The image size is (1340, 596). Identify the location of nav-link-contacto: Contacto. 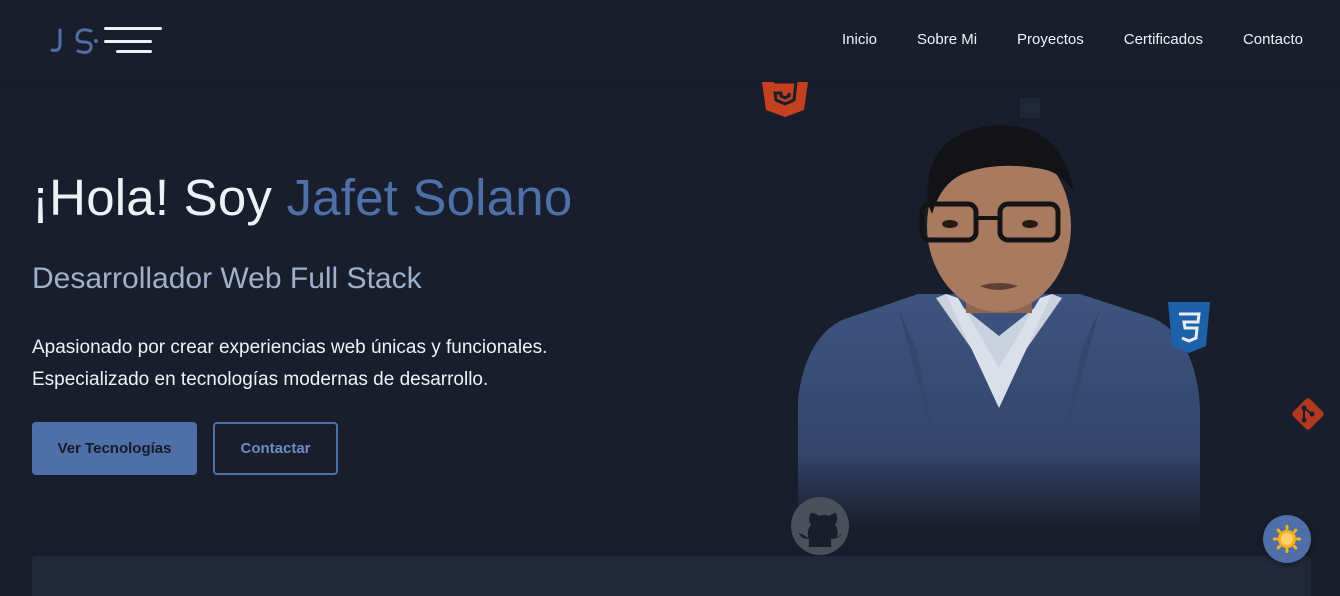
(1273, 40).